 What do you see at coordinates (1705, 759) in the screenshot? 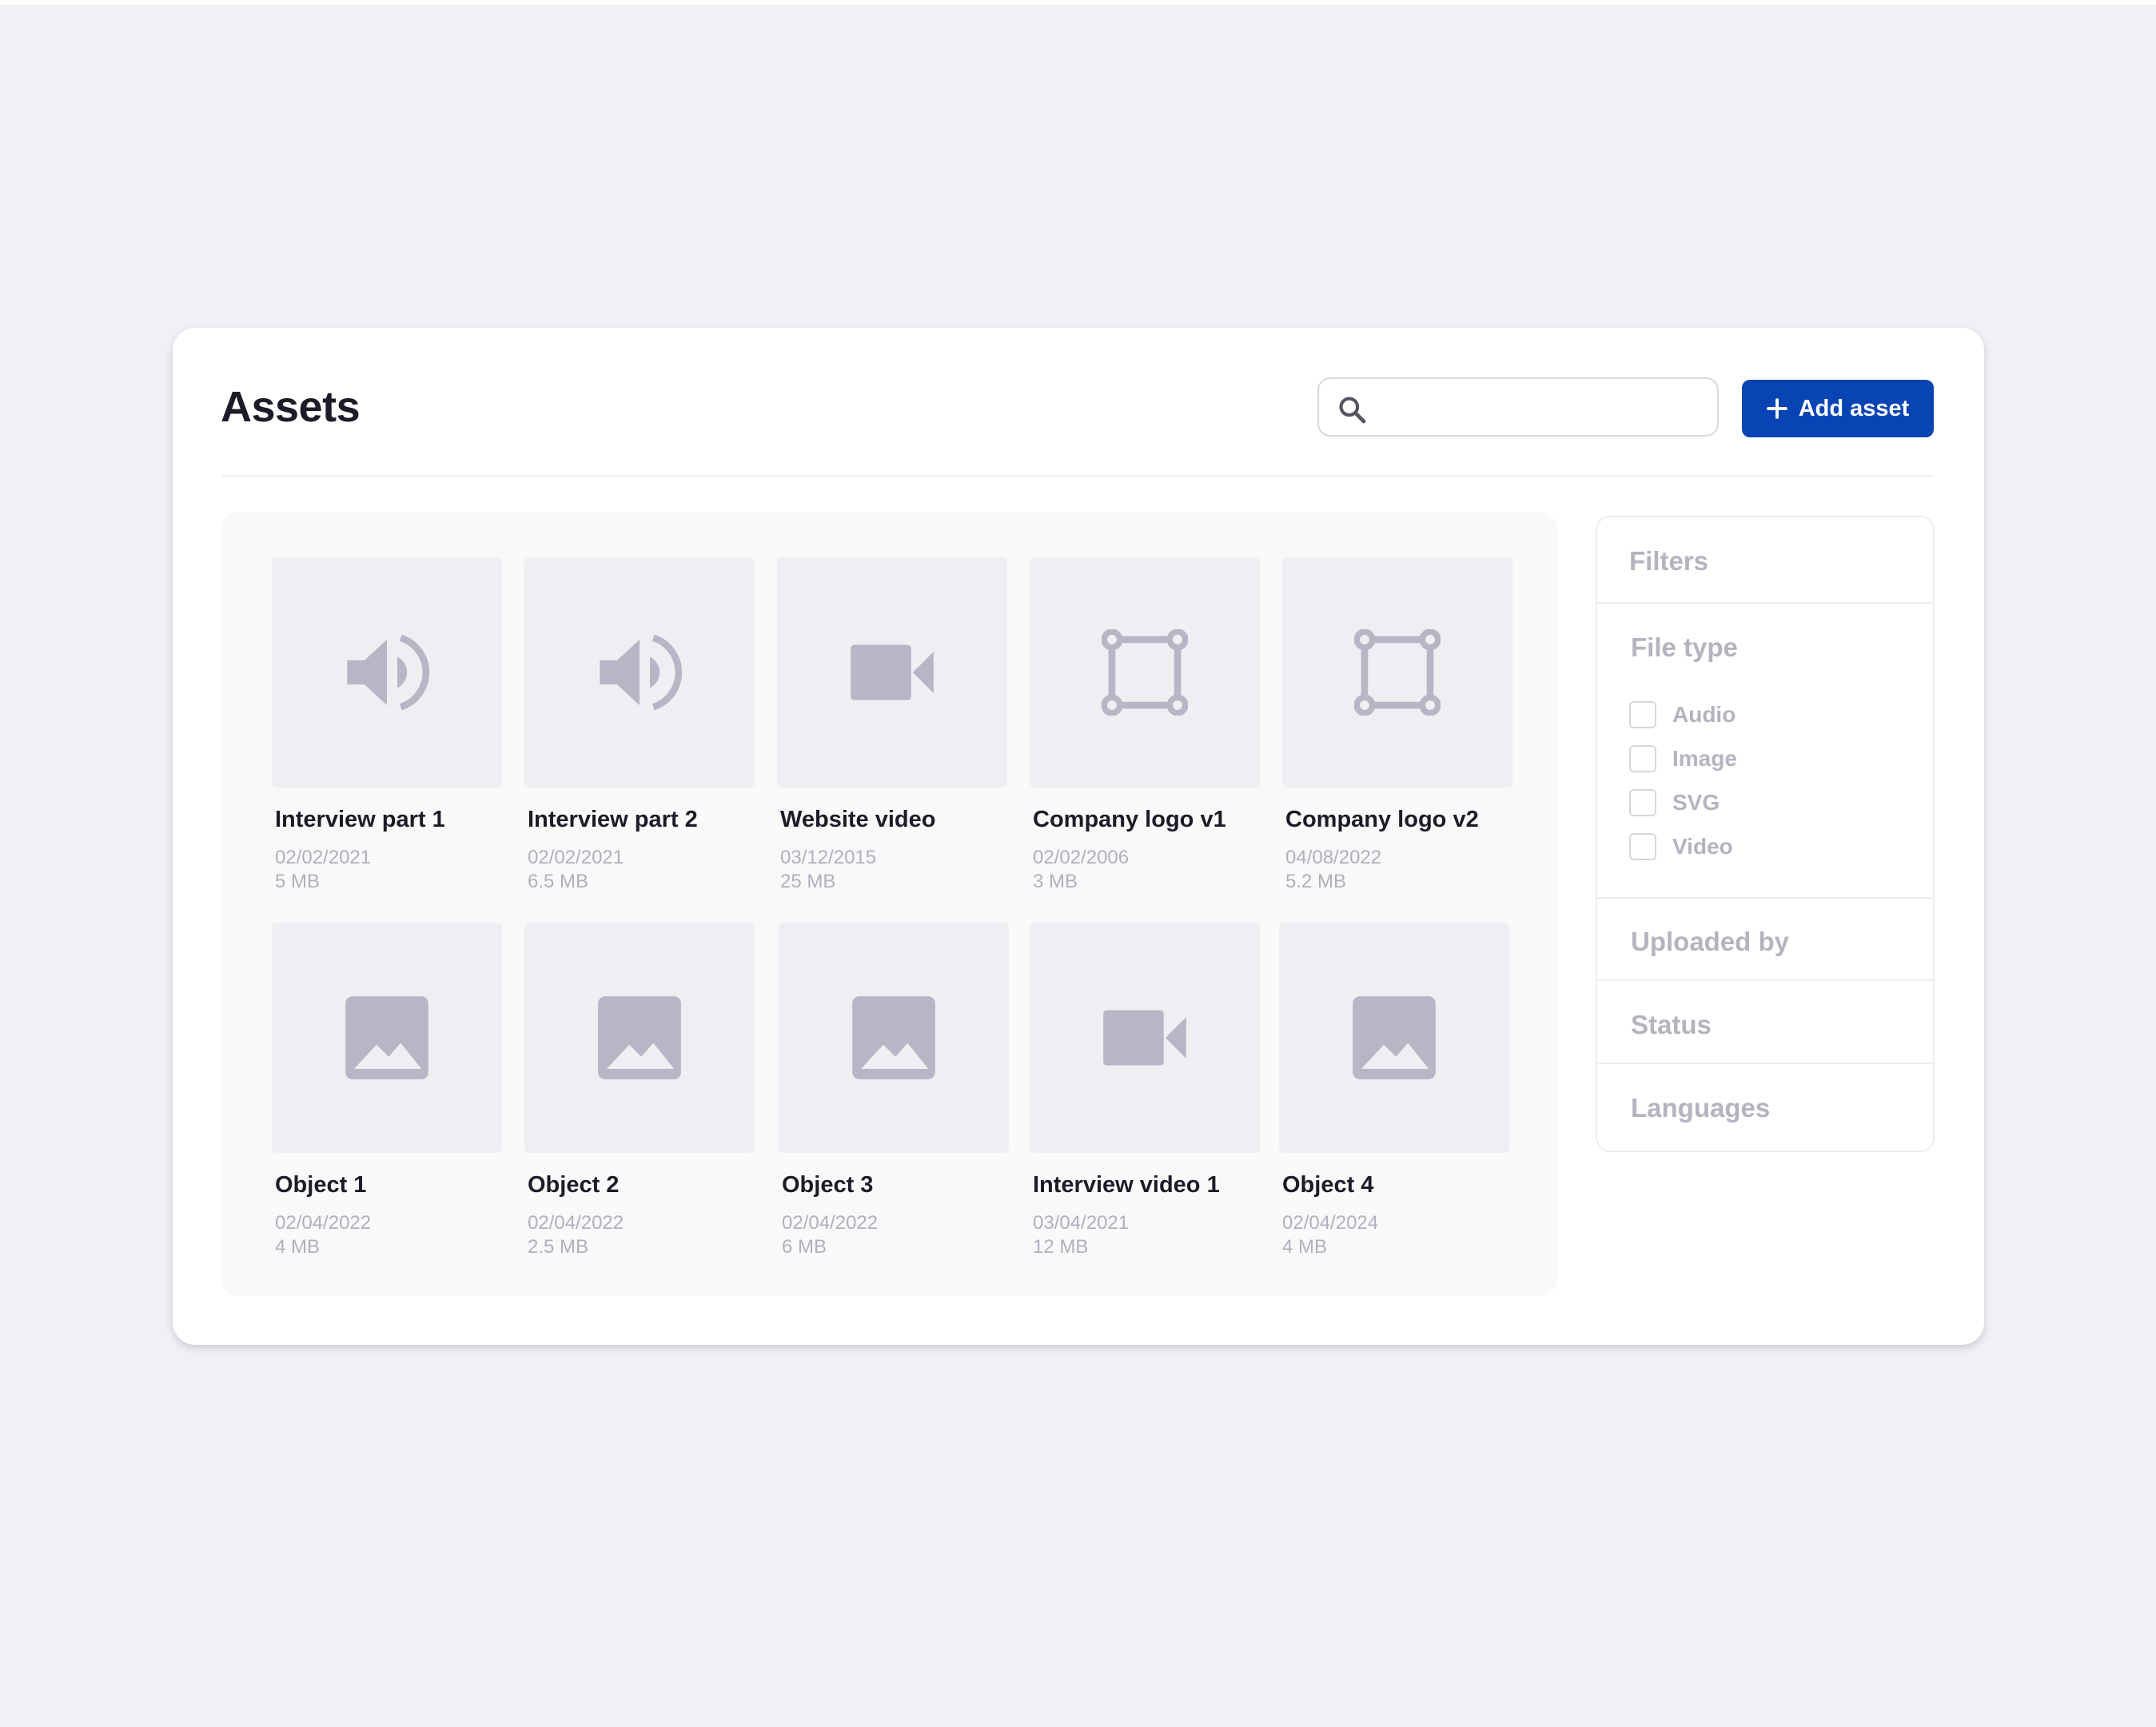
I see `filter-option-label: Image` at bounding box center [1705, 759].